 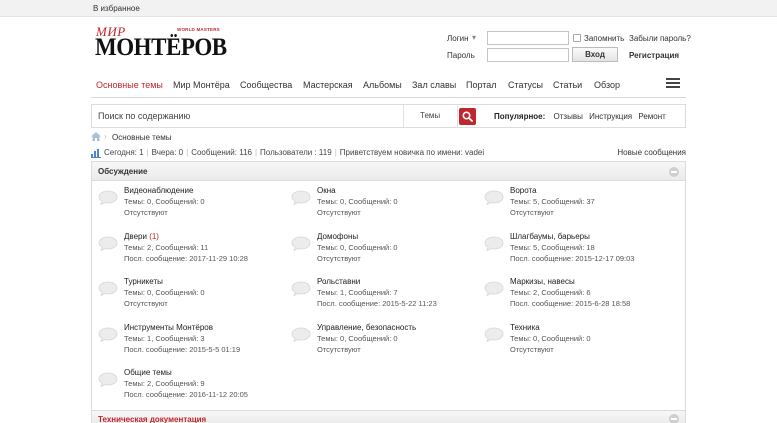 What do you see at coordinates (338, 281) in the screenshot?
I see `forum-name: Рольставни` at bounding box center [338, 281].